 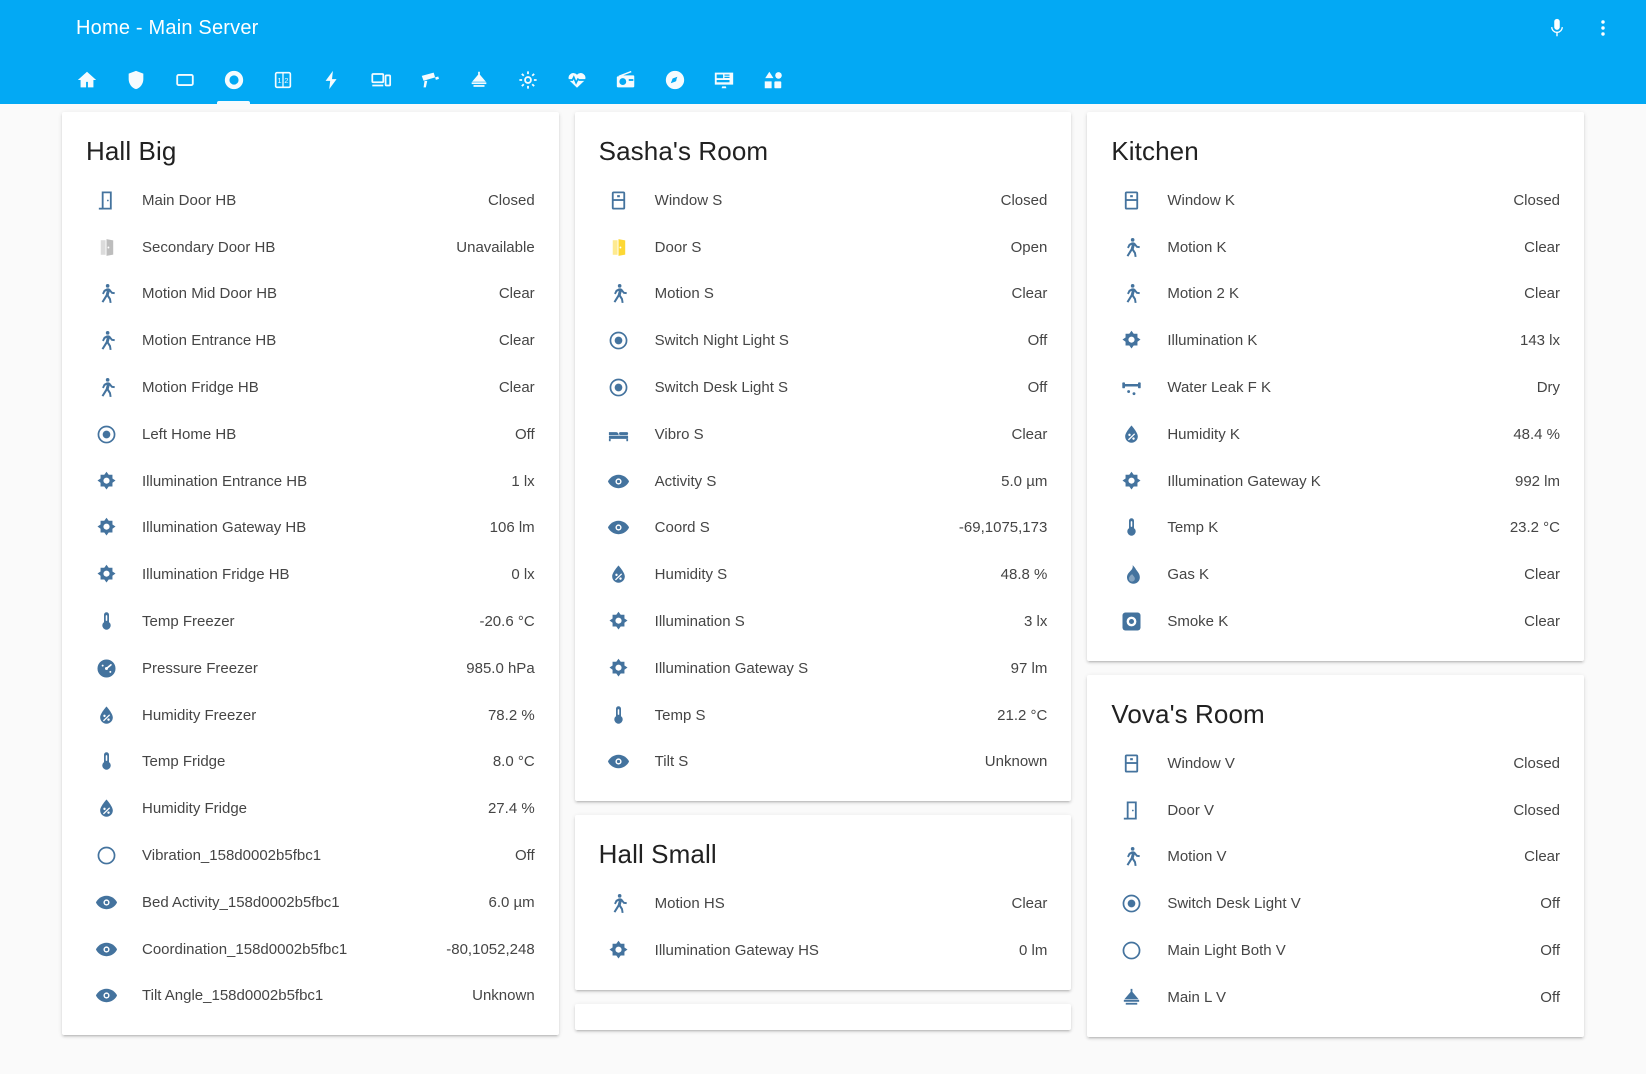 What do you see at coordinates (1023, 668) in the screenshot?
I see `entity-state: 97 lm` at bounding box center [1023, 668].